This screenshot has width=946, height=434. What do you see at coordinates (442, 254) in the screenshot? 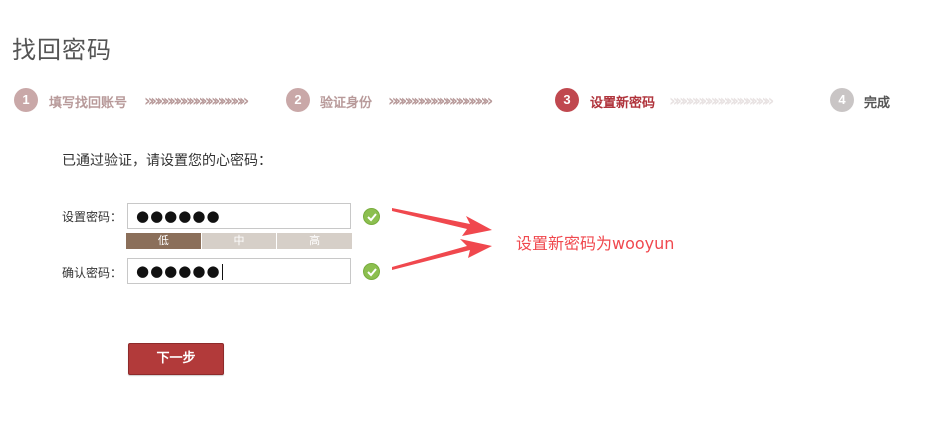
I see `annotation-arrow-bottom` at bounding box center [442, 254].